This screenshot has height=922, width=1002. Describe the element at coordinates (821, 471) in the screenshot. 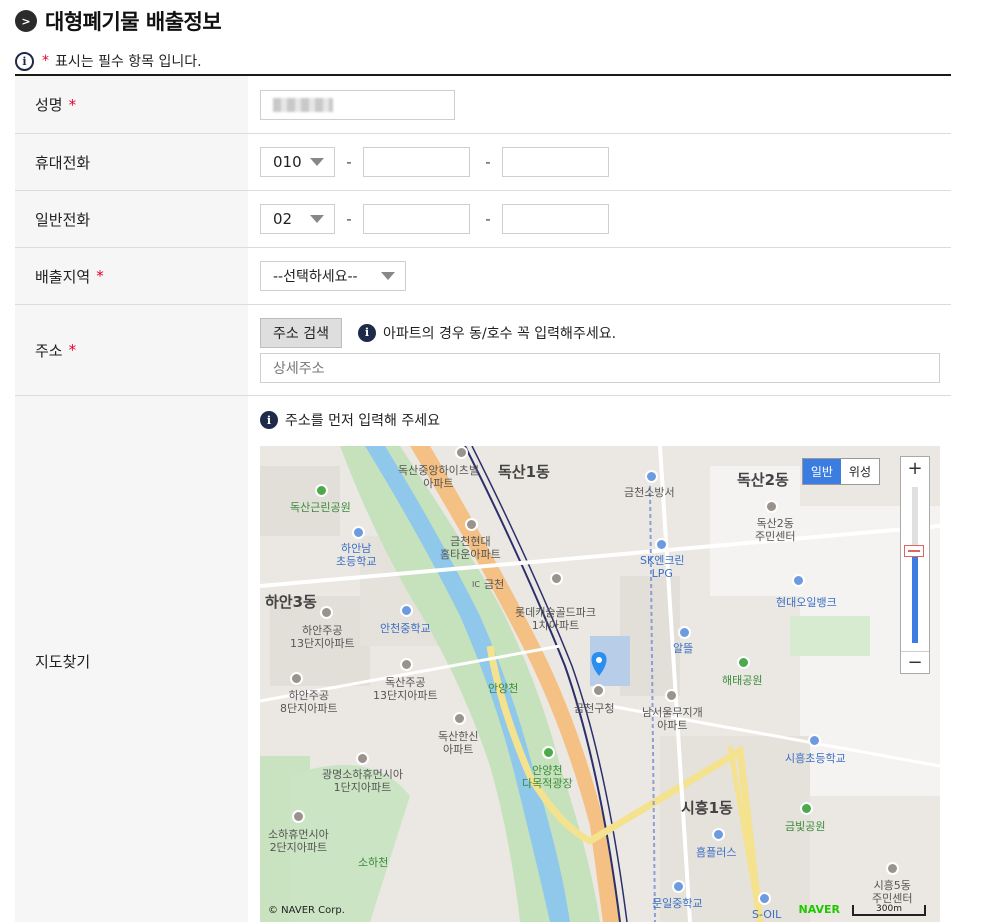

I see `map-type-normal-button: 일반` at that location.